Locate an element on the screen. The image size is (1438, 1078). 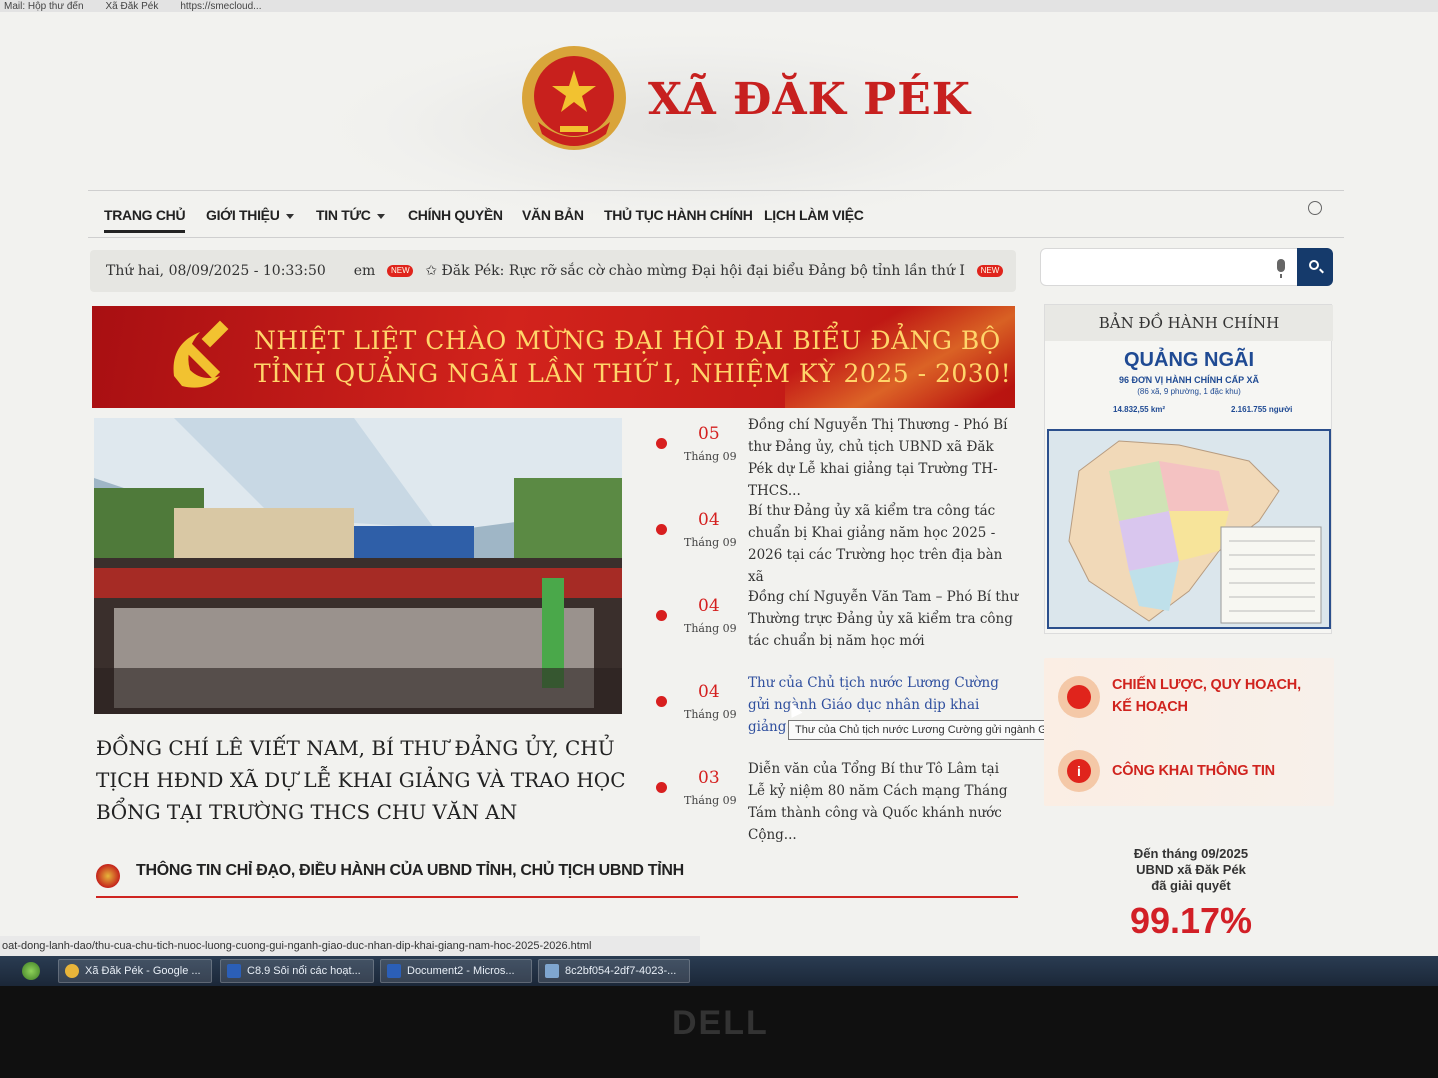
nav-item-label: THỦ TỤC HÀNH CHÍNH is located at coordinates (678, 215).